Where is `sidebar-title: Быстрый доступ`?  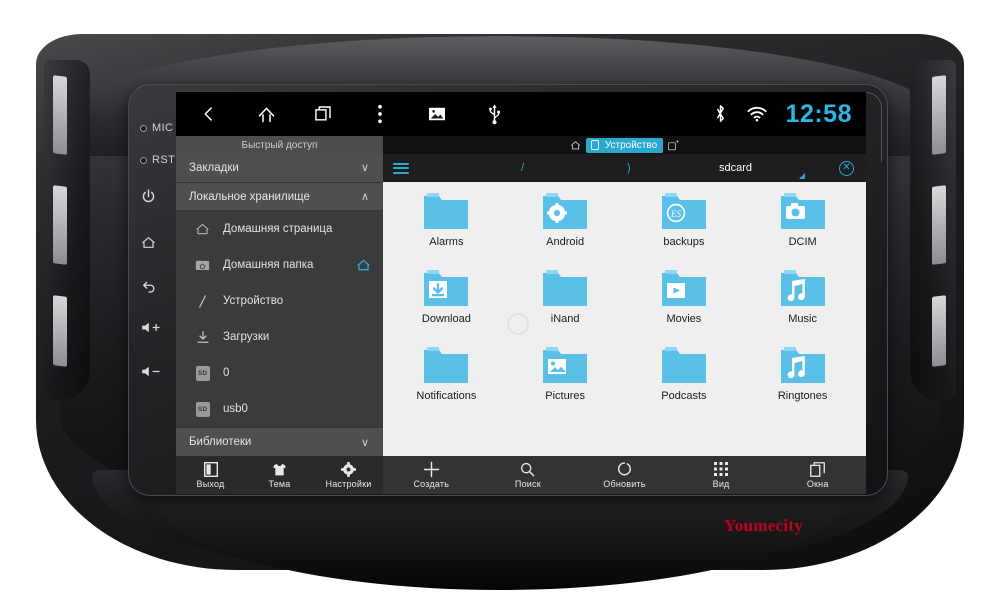
sidebar-title: Быстрый доступ is located at coordinates (279, 145).